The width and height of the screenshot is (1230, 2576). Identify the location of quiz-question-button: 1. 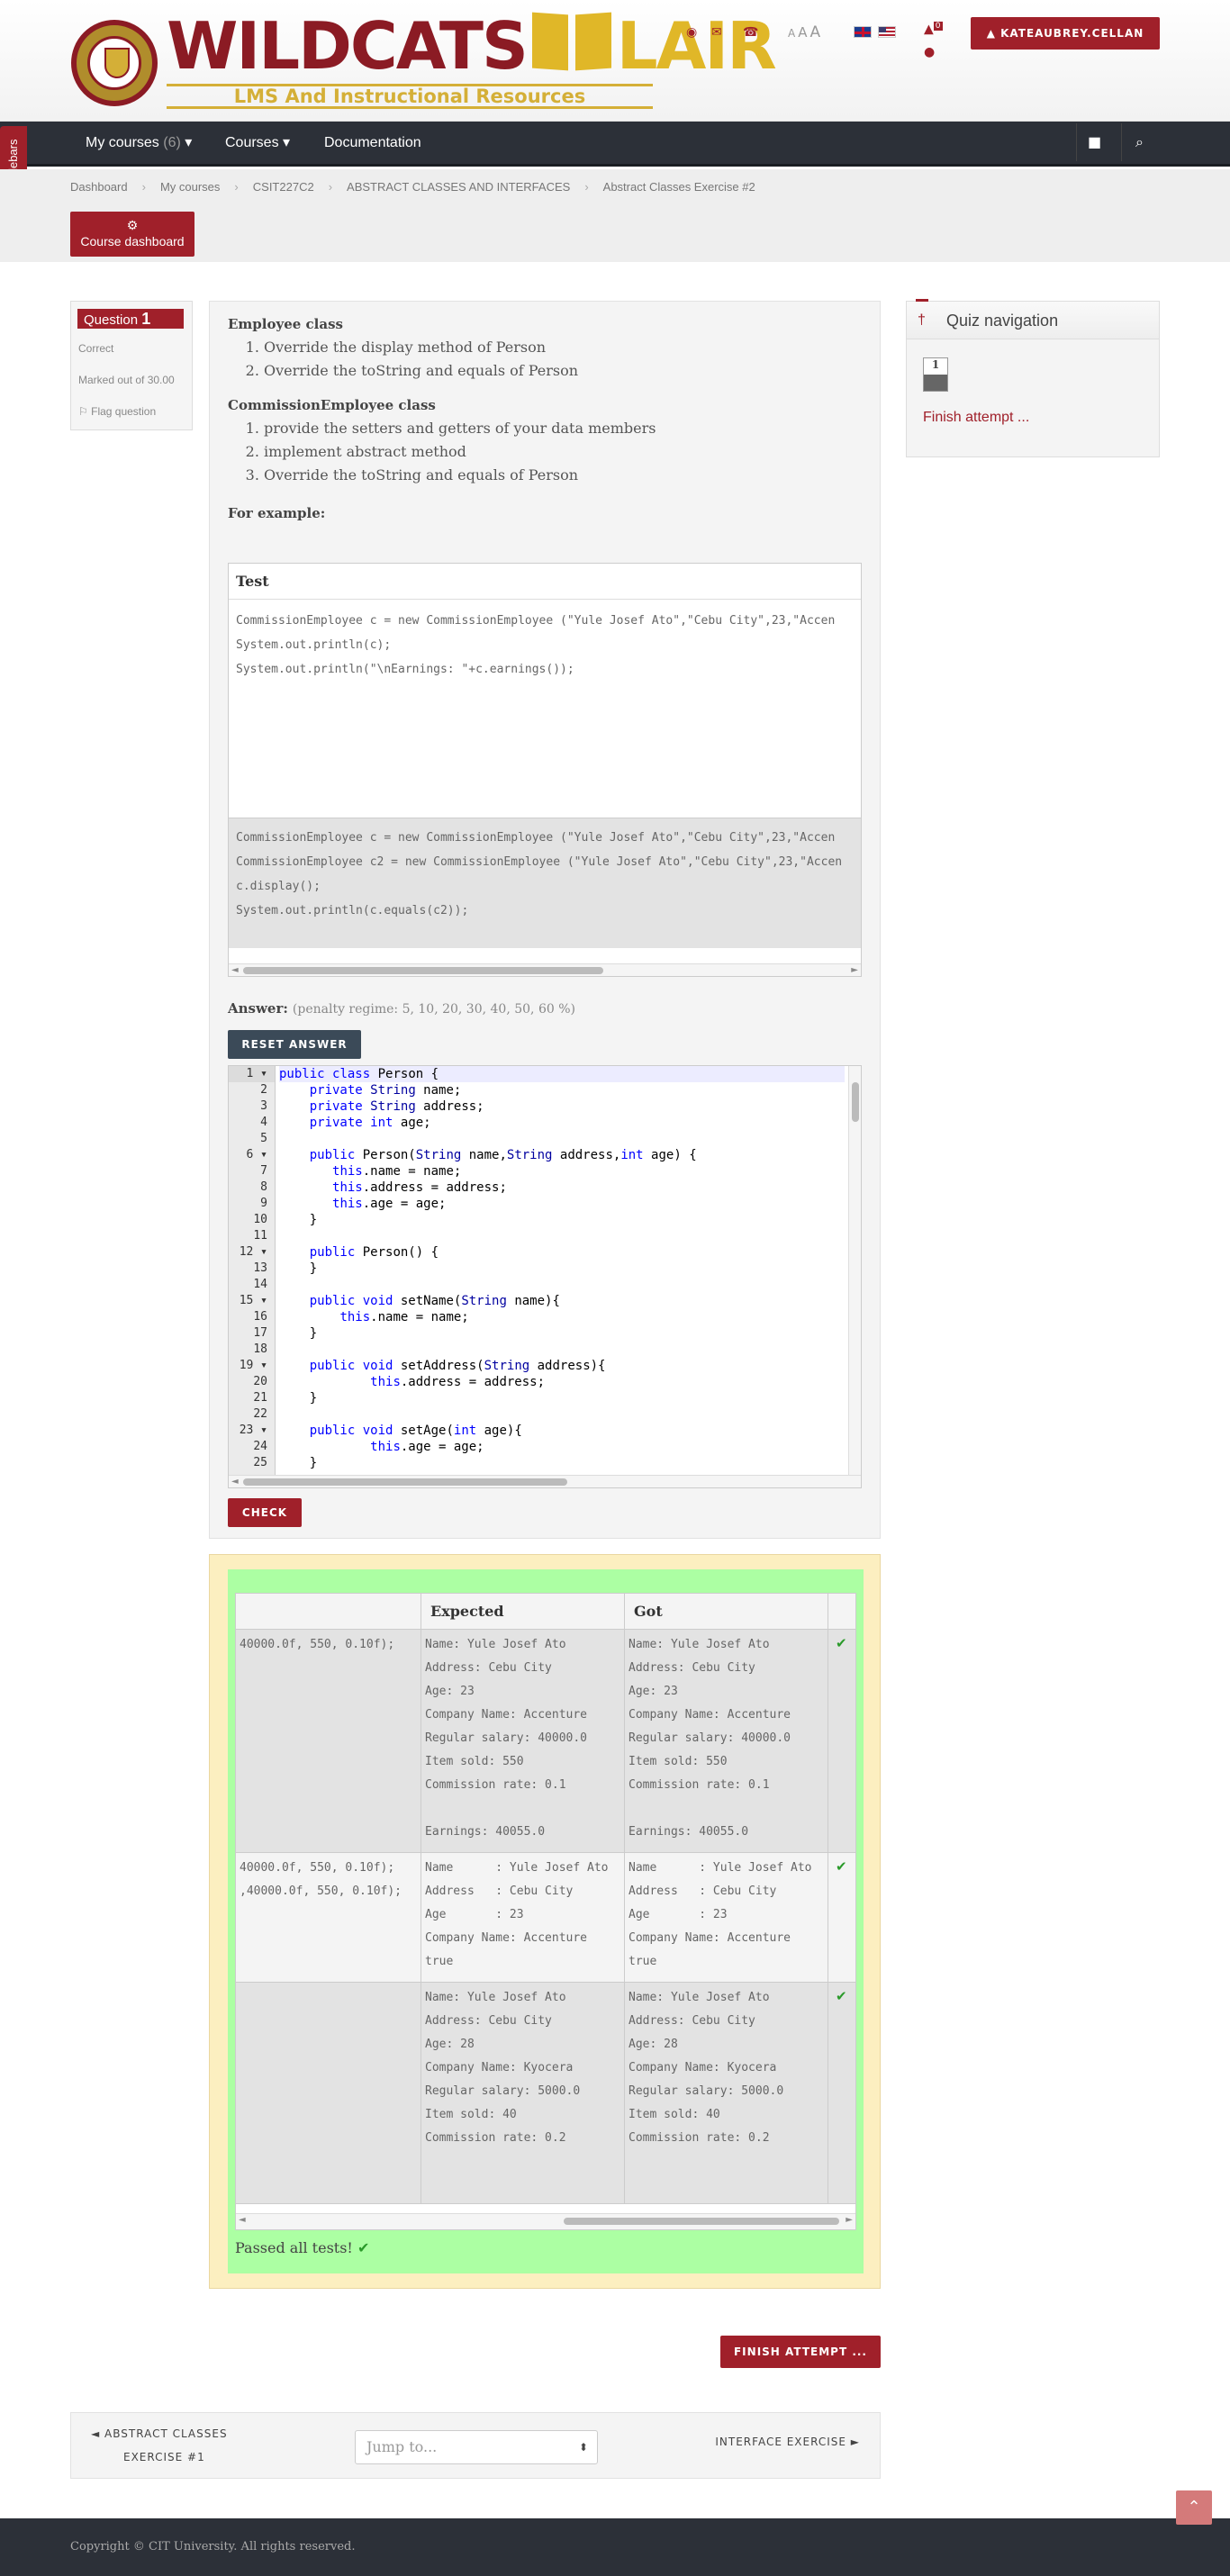
(935, 374).